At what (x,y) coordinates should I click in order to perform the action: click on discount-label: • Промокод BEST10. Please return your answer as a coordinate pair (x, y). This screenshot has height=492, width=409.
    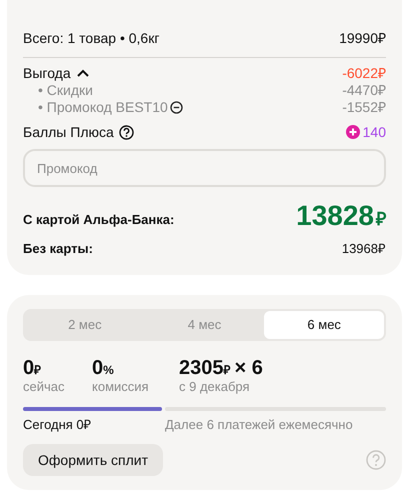
    Looking at the image, I should click on (103, 107).